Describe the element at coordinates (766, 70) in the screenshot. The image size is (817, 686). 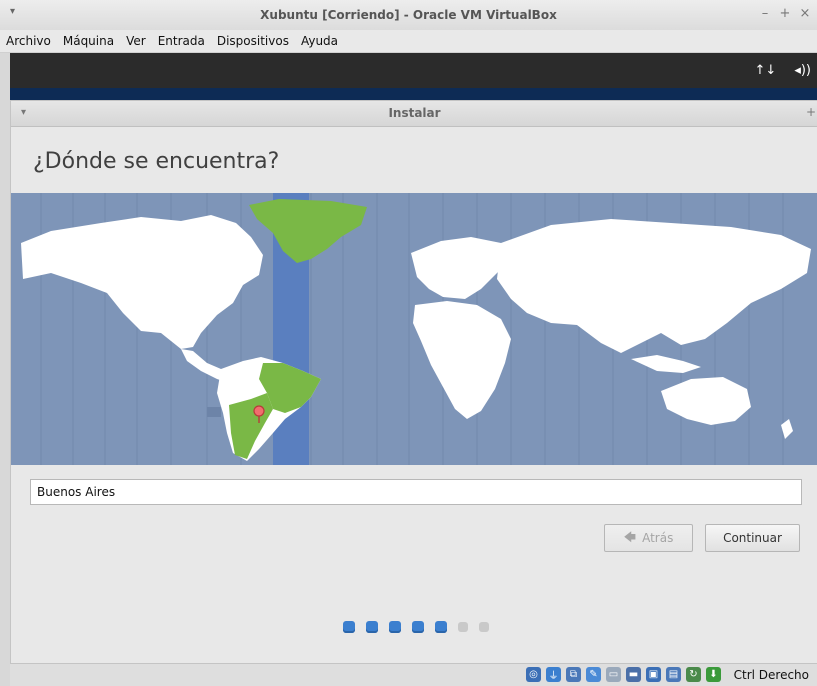
I see `network-indicator-icon: ↑↓` at that location.